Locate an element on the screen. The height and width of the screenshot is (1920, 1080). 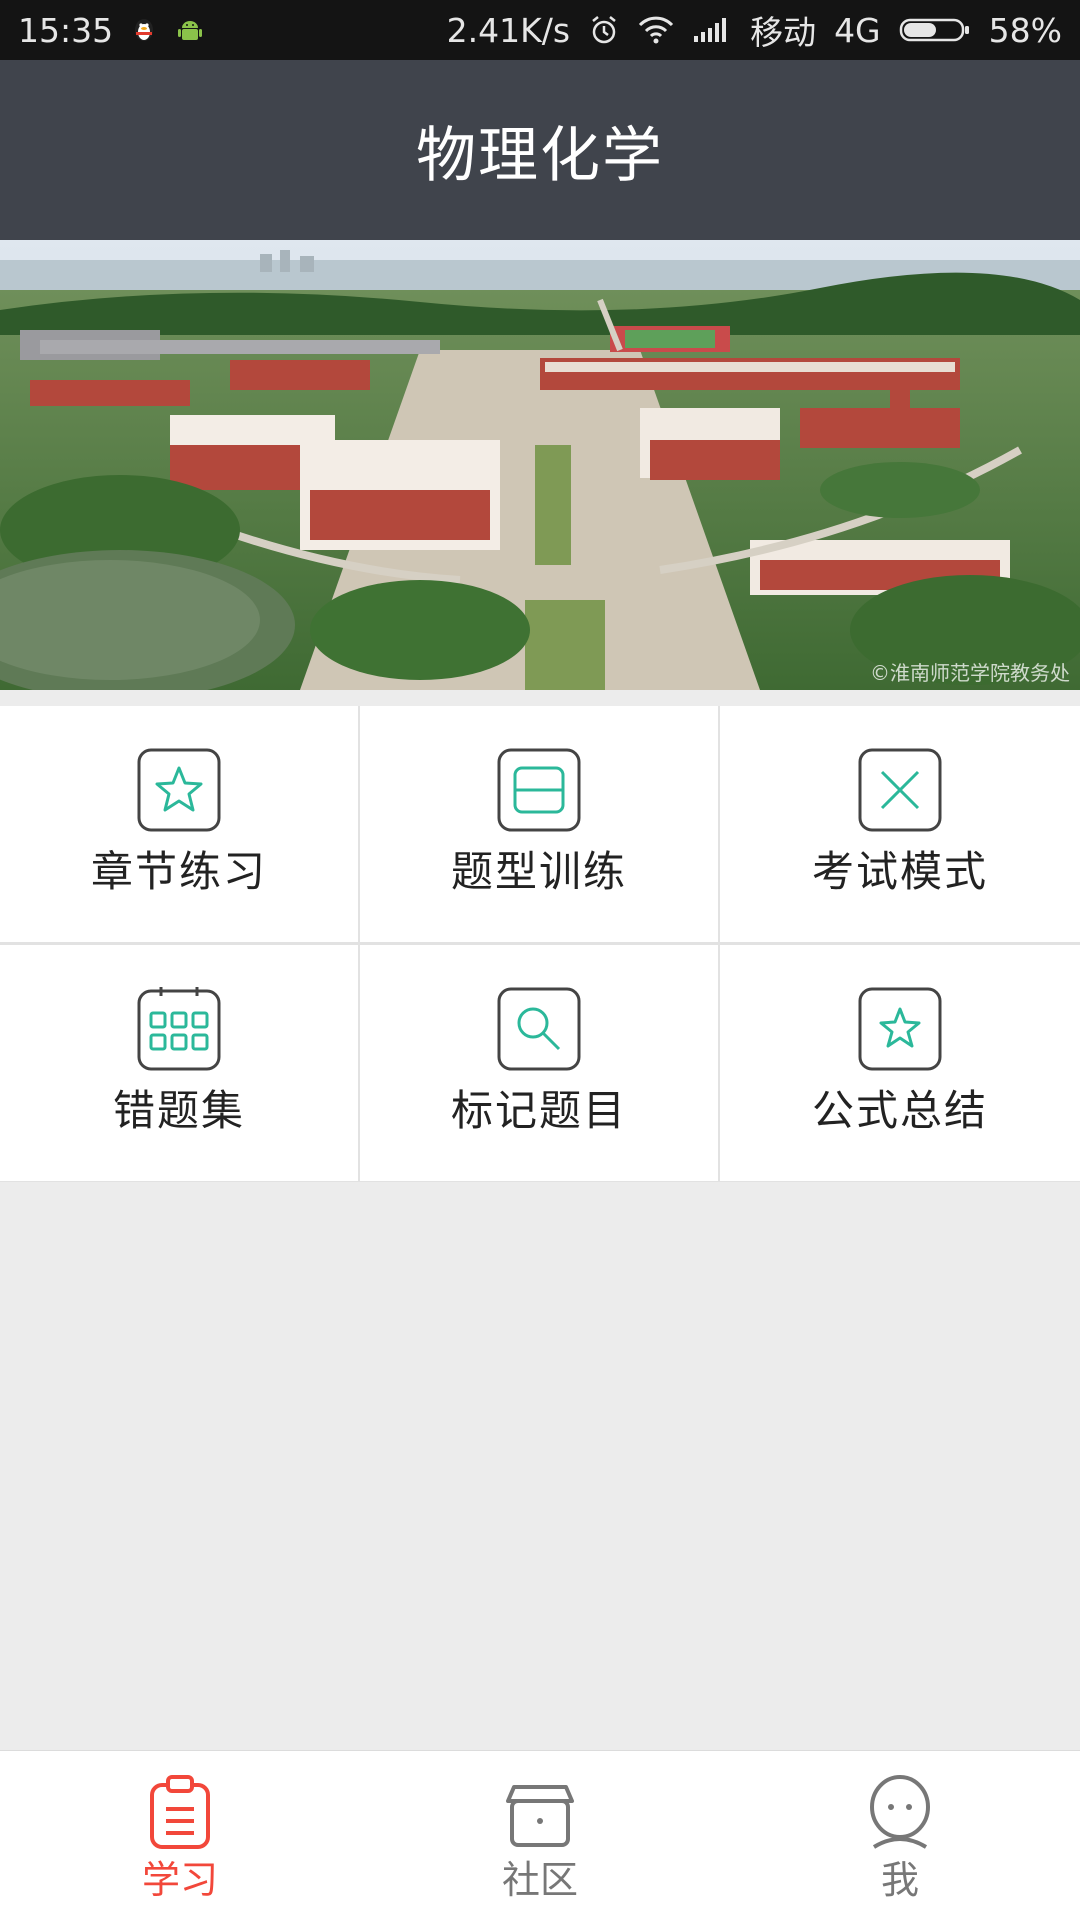
profile-icon is located at coordinates (900, 1812).